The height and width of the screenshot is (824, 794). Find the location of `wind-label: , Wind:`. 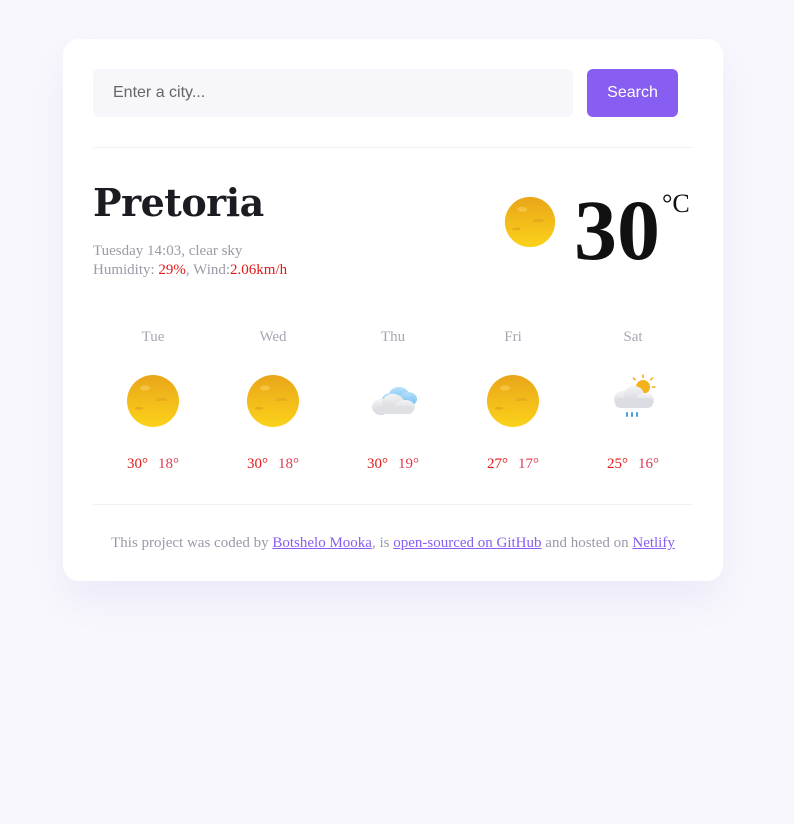

wind-label: , Wind: is located at coordinates (208, 270).